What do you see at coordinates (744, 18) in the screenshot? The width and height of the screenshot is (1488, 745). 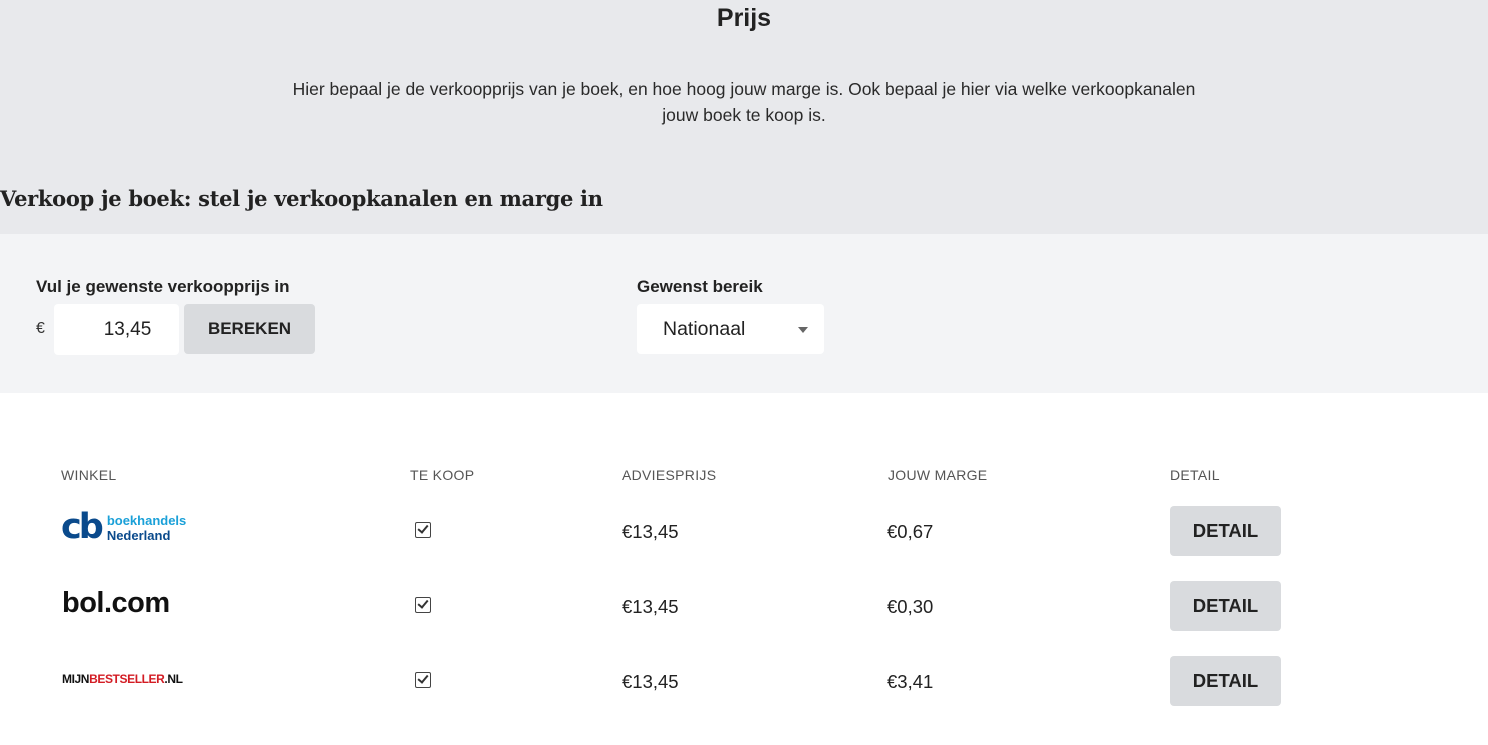 I see `page-title: Prijs` at bounding box center [744, 18].